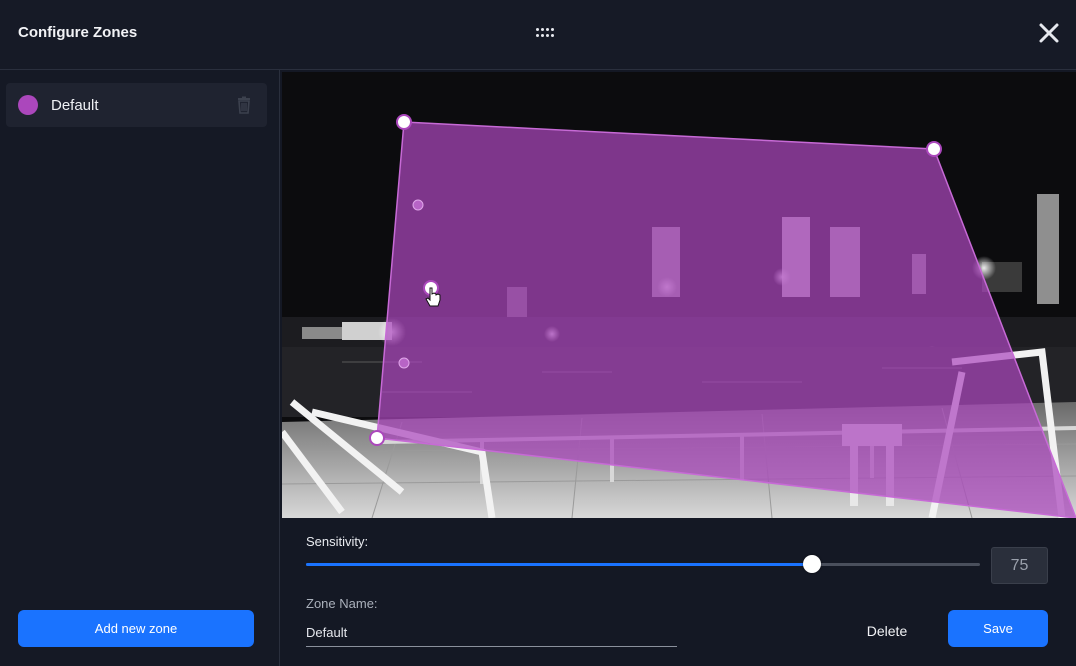 The image size is (1076, 666). What do you see at coordinates (491, 632) in the screenshot?
I see `zone-name-input` at bounding box center [491, 632].